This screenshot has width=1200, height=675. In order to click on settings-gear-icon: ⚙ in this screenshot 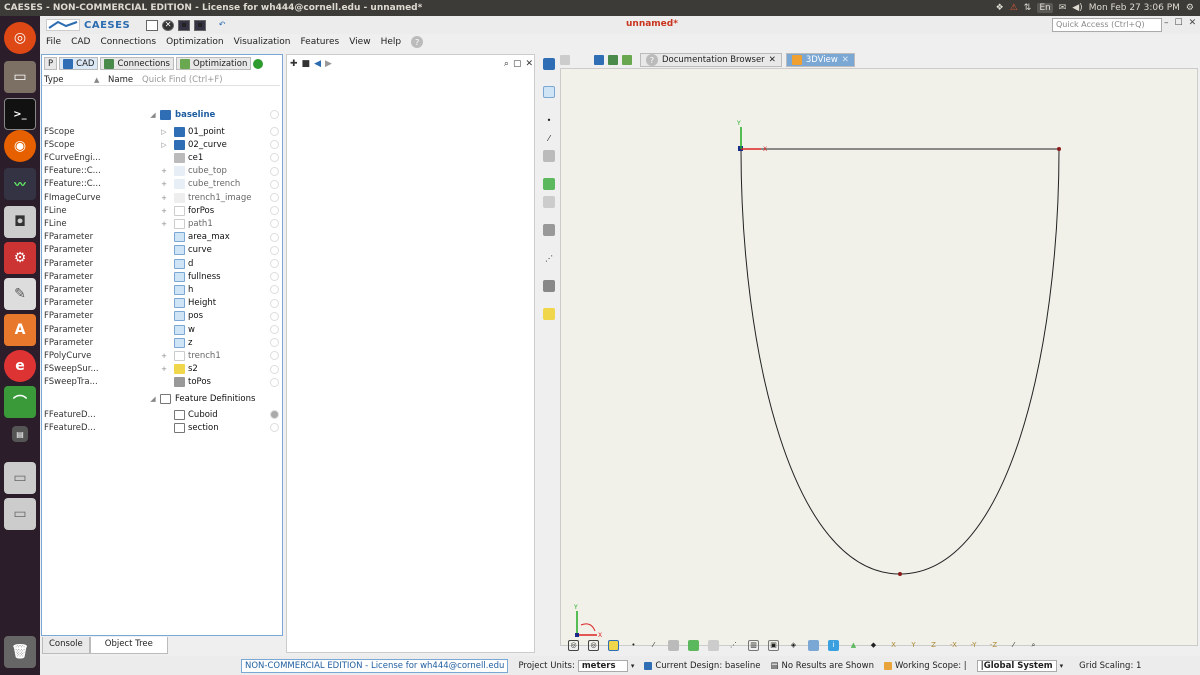, I will do `click(1190, 8)`.